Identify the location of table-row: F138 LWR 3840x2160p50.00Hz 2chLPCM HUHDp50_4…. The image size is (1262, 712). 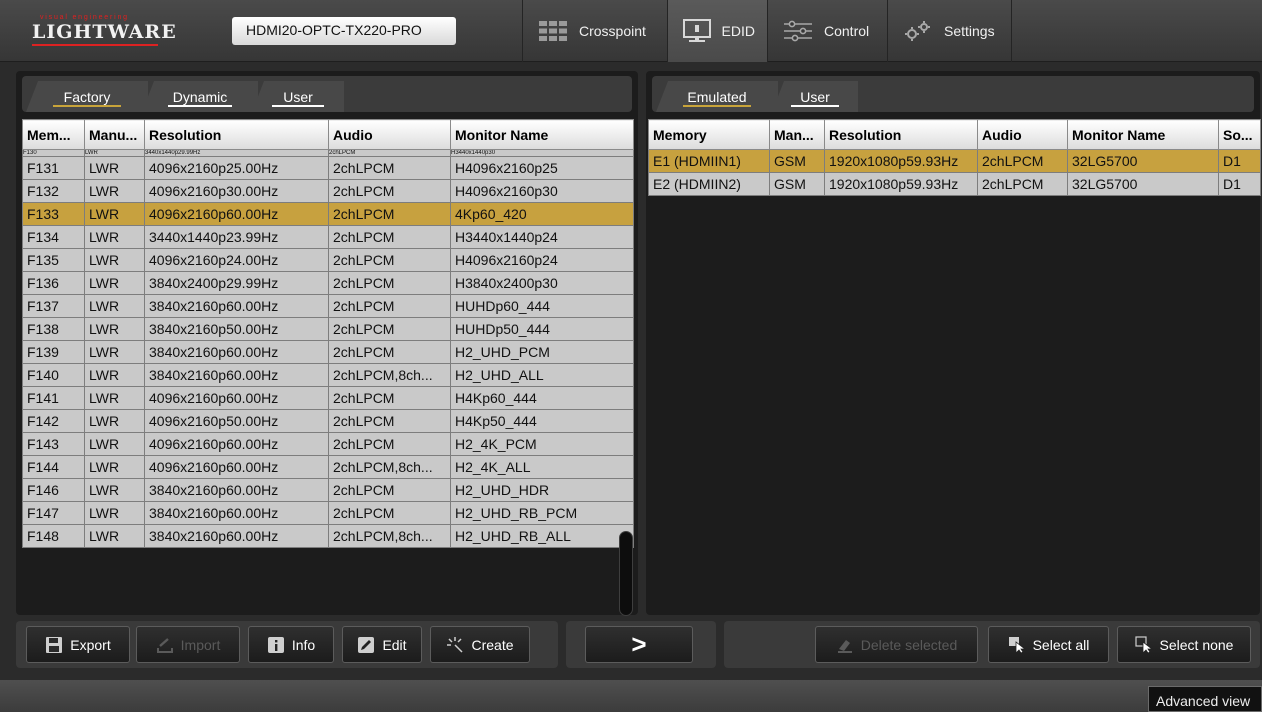
(328, 329).